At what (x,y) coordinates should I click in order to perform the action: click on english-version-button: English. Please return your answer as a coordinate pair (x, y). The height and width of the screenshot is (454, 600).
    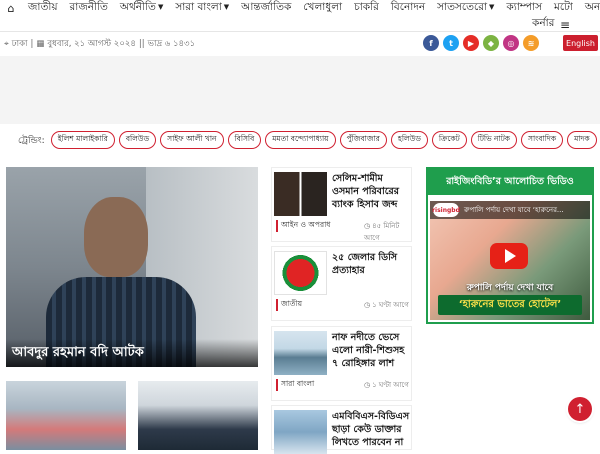
    Looking at the image, I should click on (580, 43).